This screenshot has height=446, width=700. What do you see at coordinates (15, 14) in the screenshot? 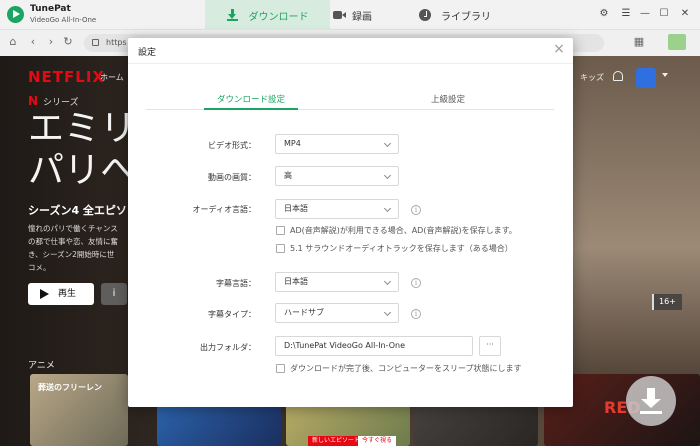
I see `tunepat-logo-icon` at bounding box center [15, 14].